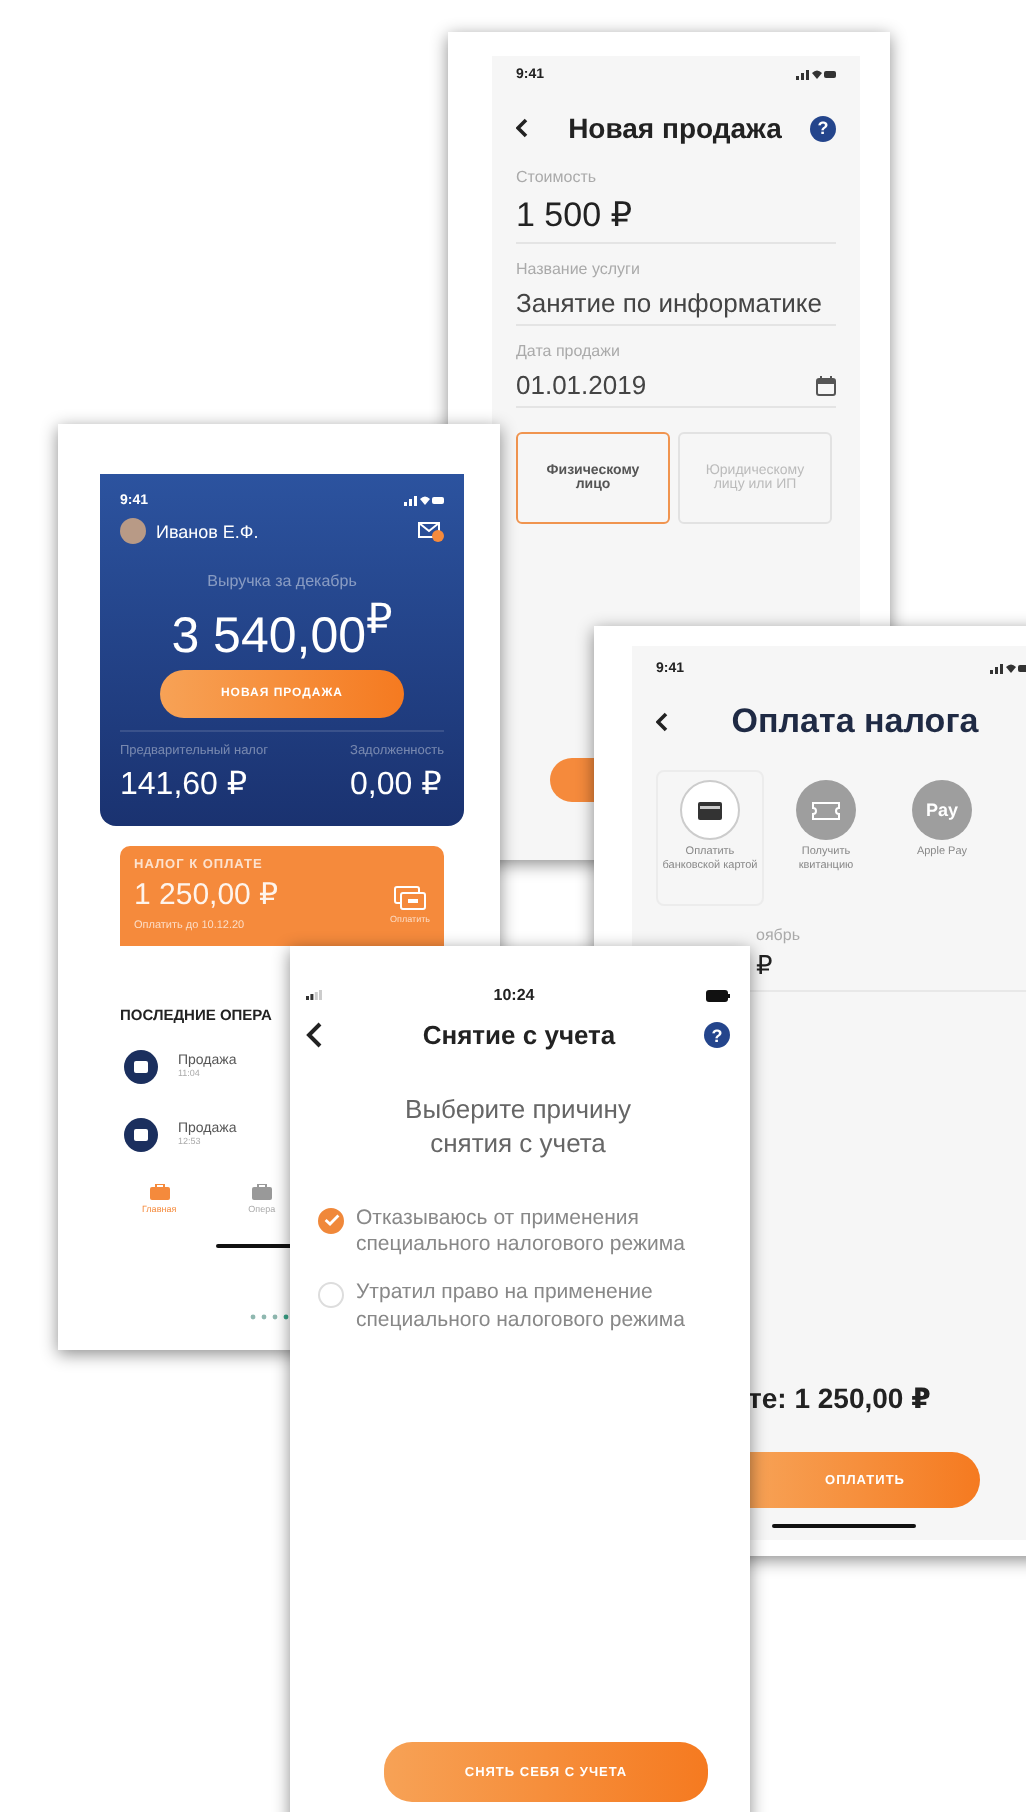 The image size is (1026, 1812). What do you see at coordinates (519, 1035) in the screenshot?
I see `screen-title: Снятие с учета` at bounding box center [519, 1035].